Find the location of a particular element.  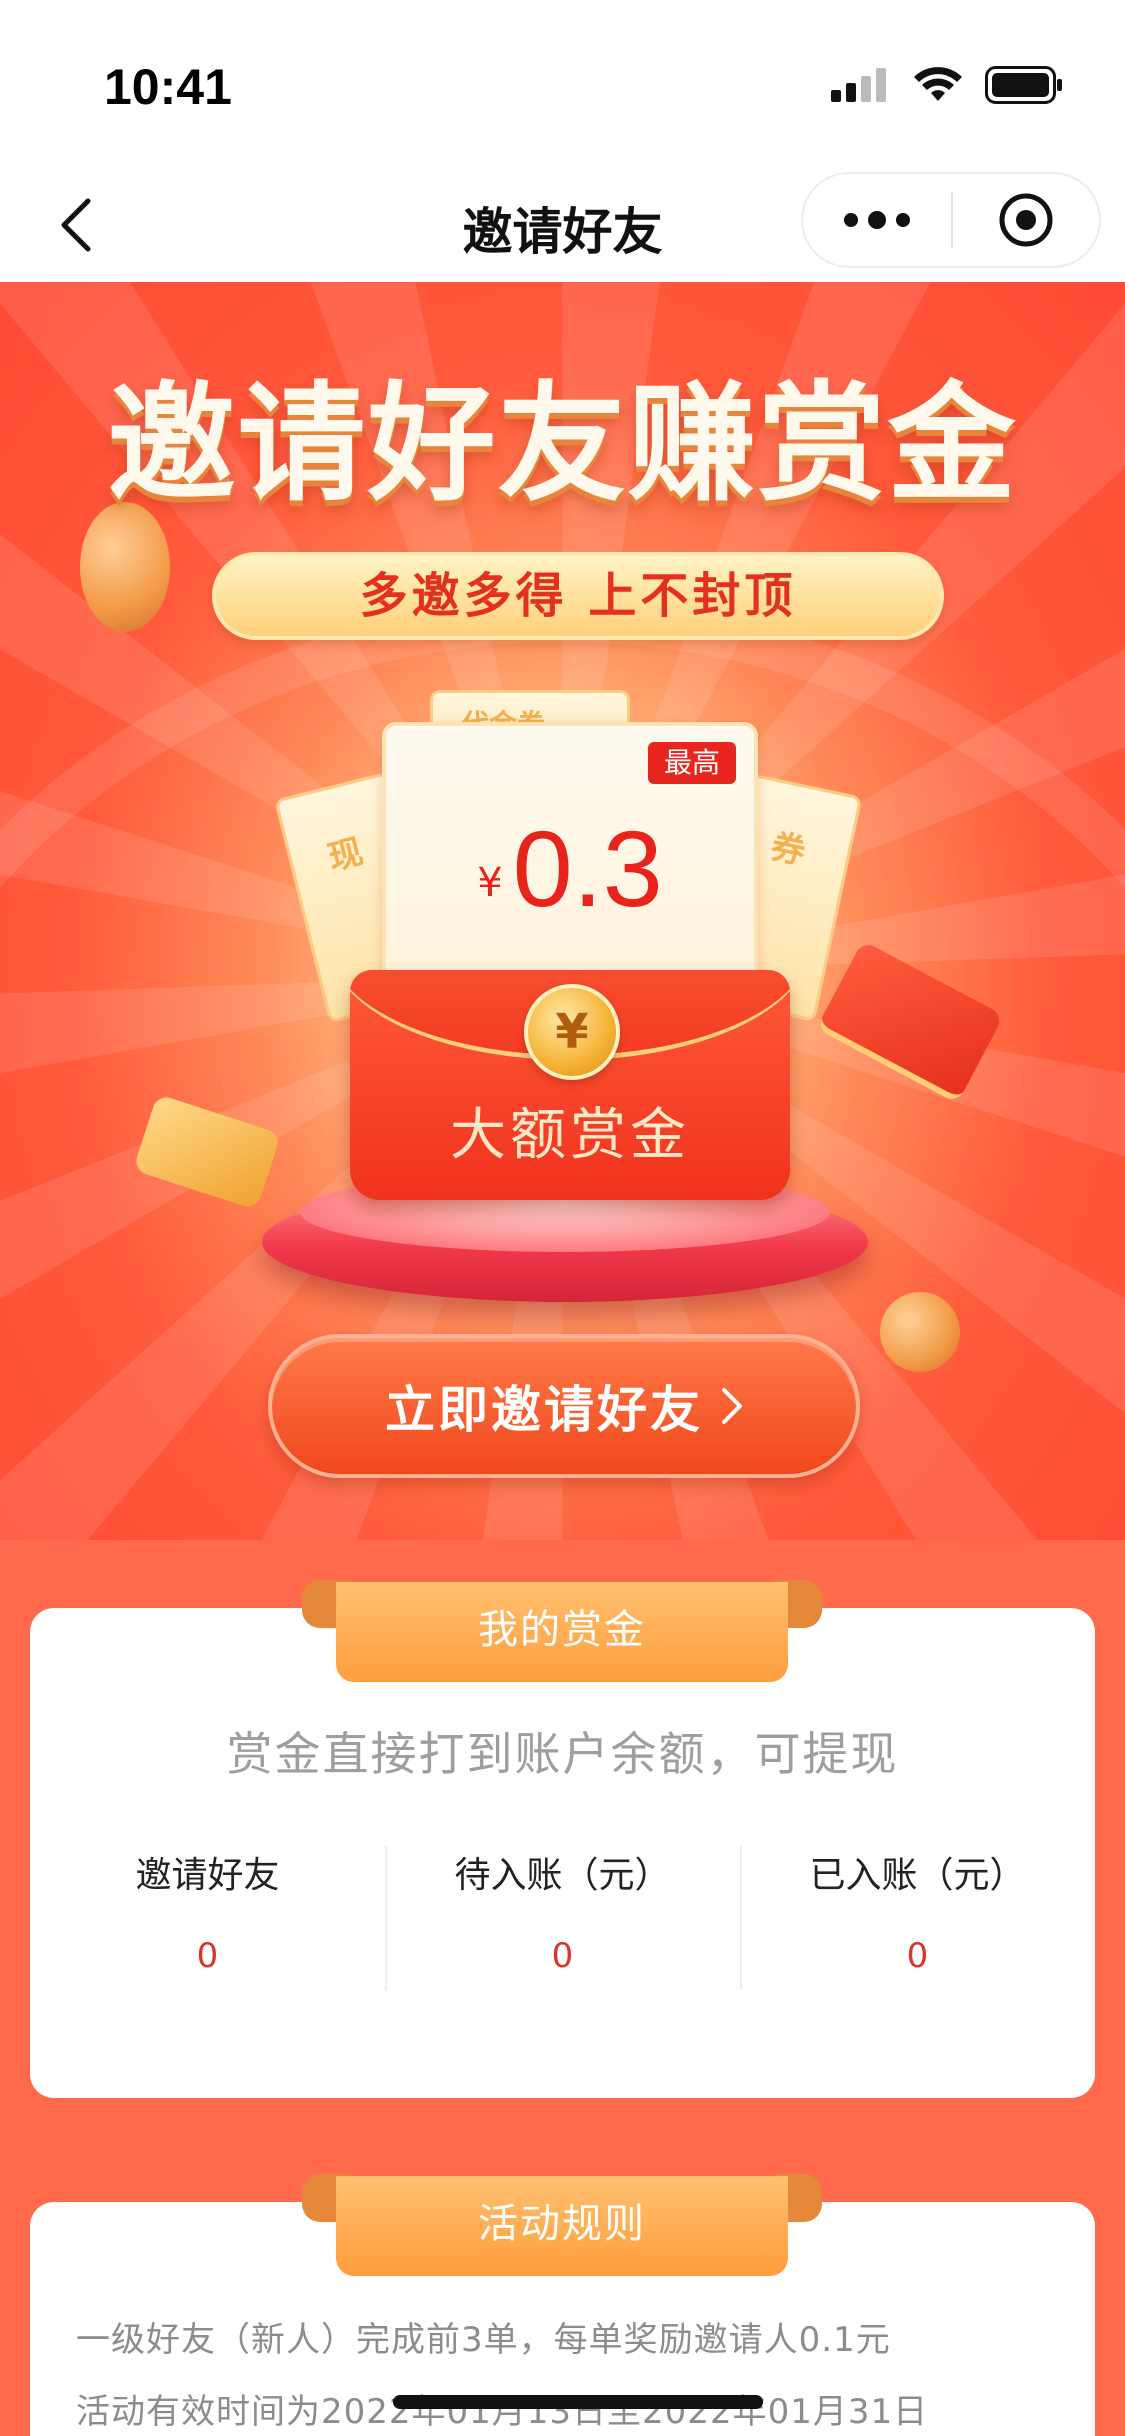

max-badge: 最高 is located at coordinates (692, 763).